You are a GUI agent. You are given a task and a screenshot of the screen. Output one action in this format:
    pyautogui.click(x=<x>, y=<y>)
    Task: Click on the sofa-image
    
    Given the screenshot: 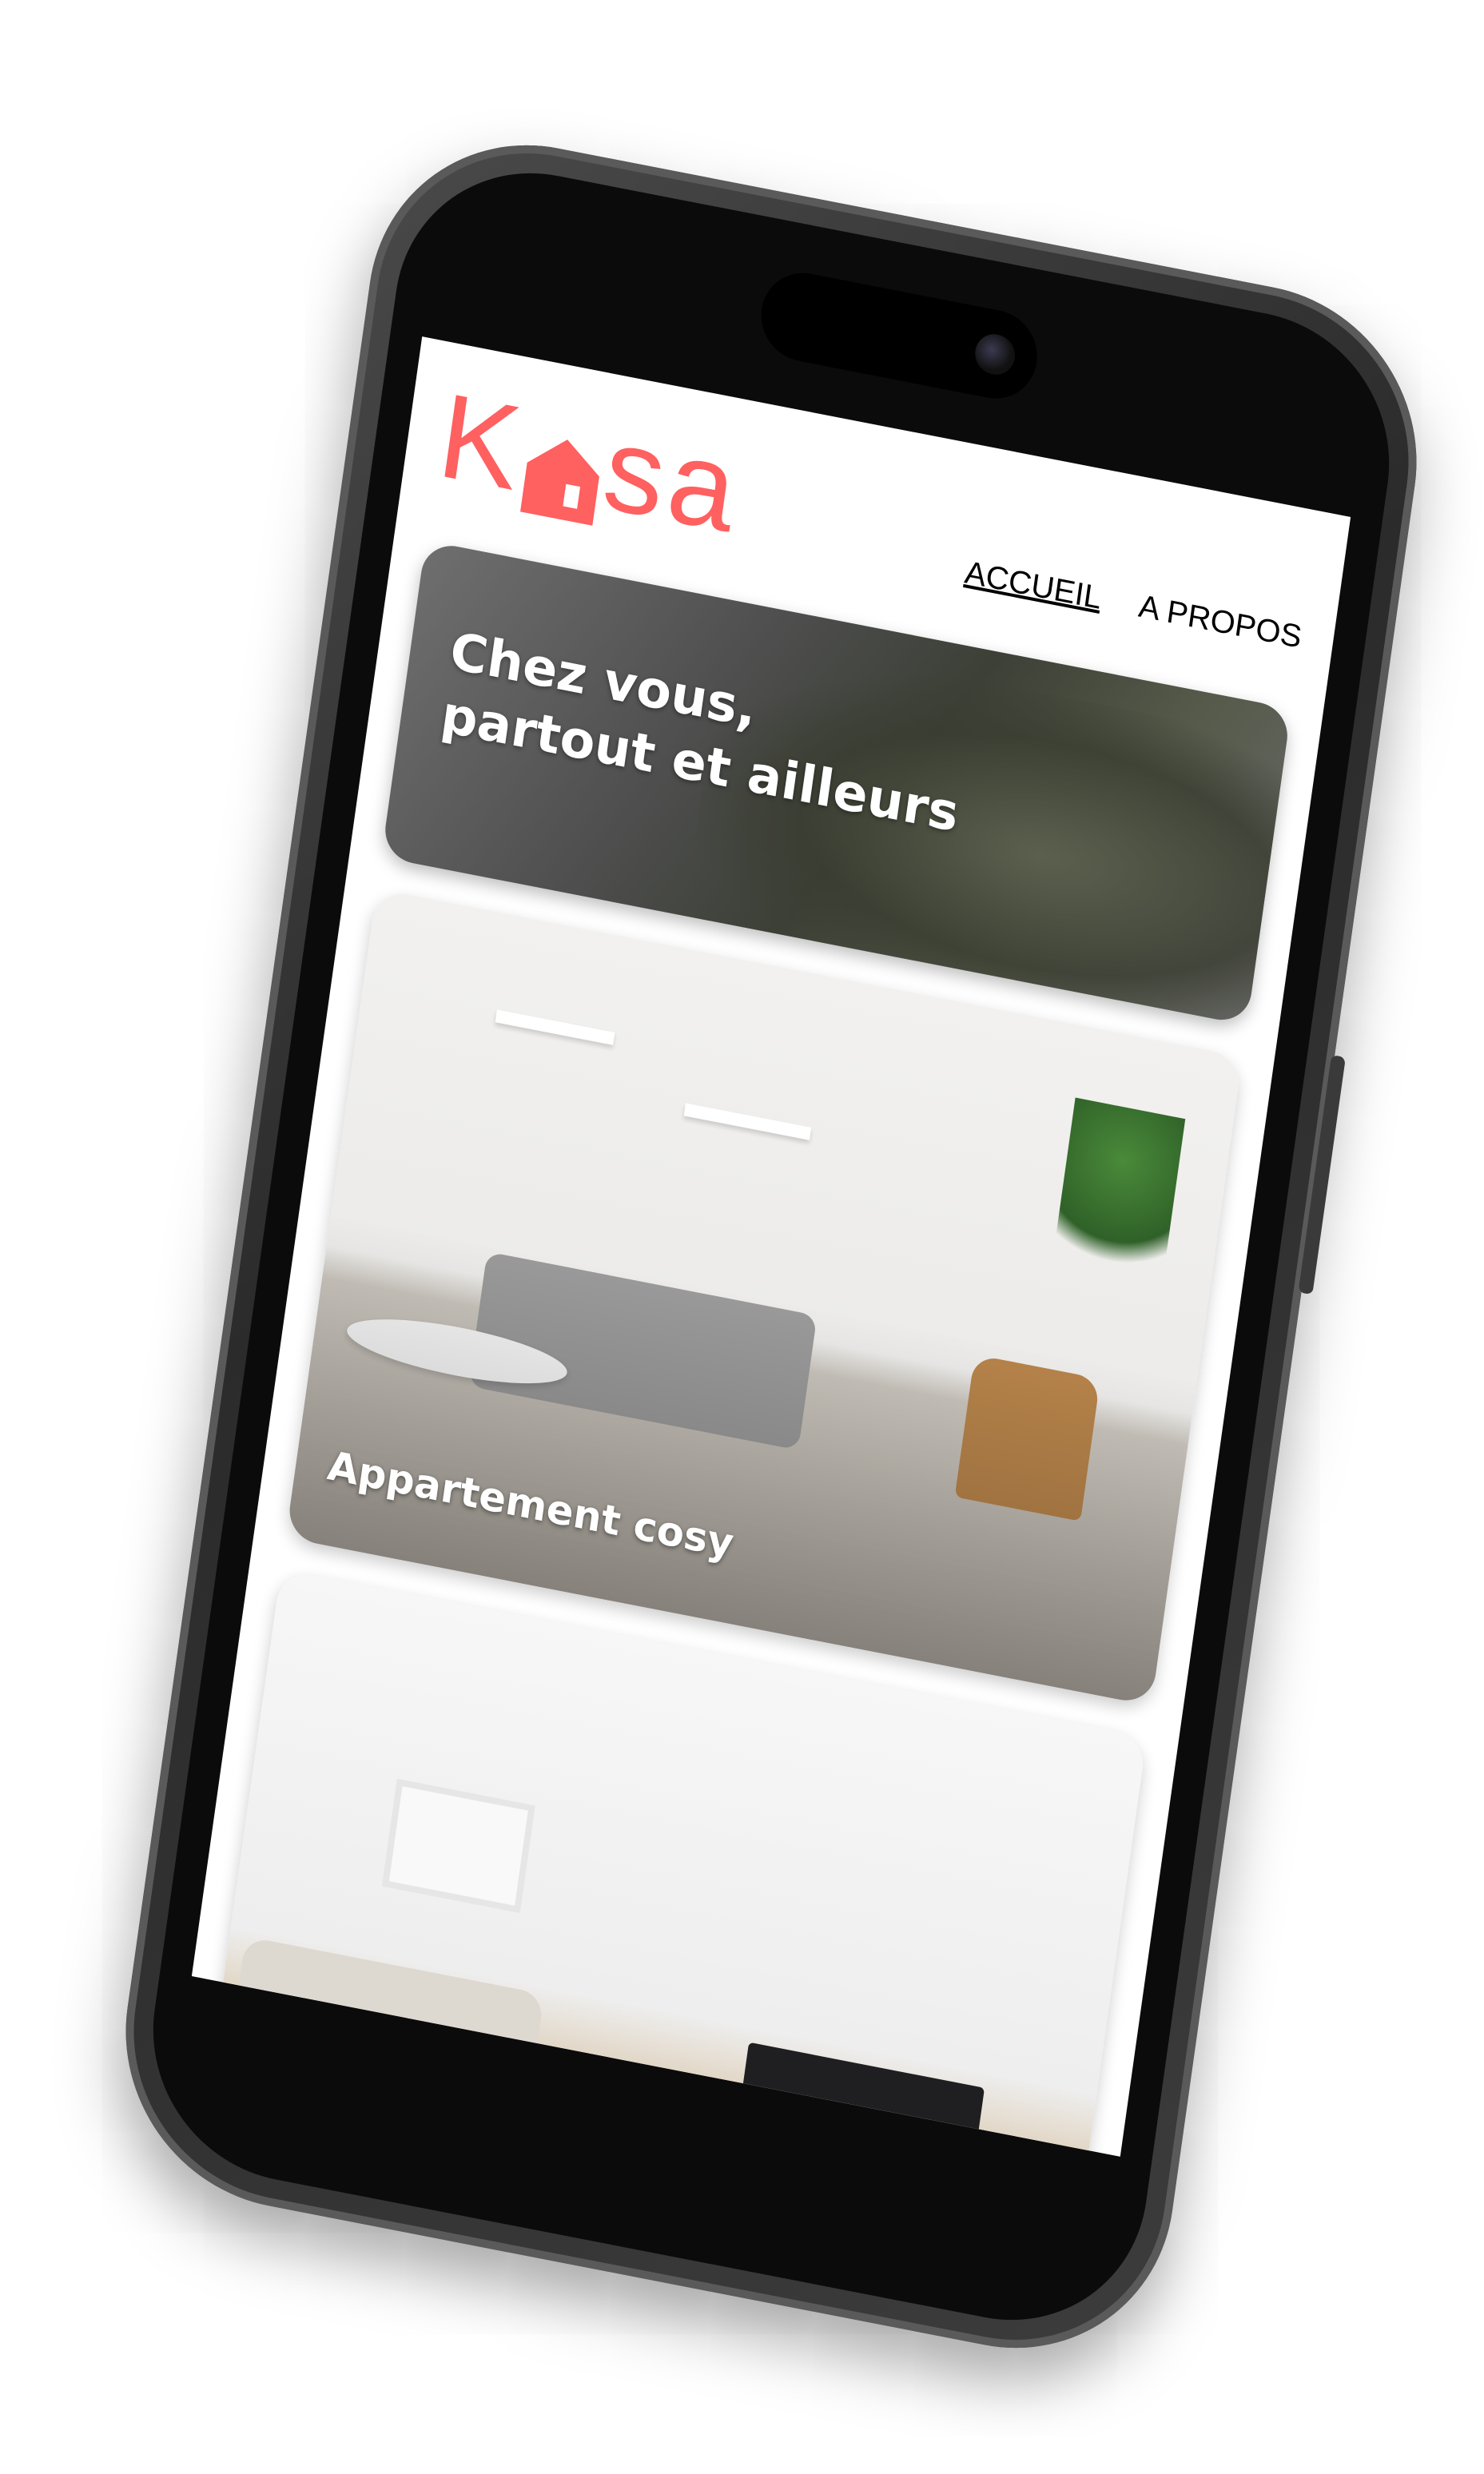 What is the action you would take?
    pyautogui.click(x=384, y=2045)
    